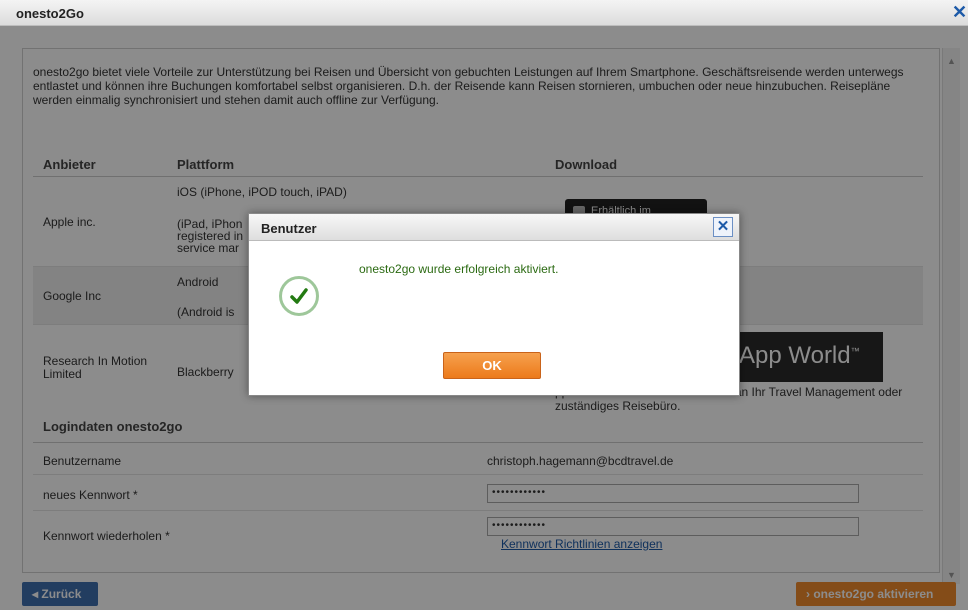 The image size is (968, 610). Describe the element at coordinates (50, 13) in the screenshot. I see `window-title: onesto2Go` at that location.